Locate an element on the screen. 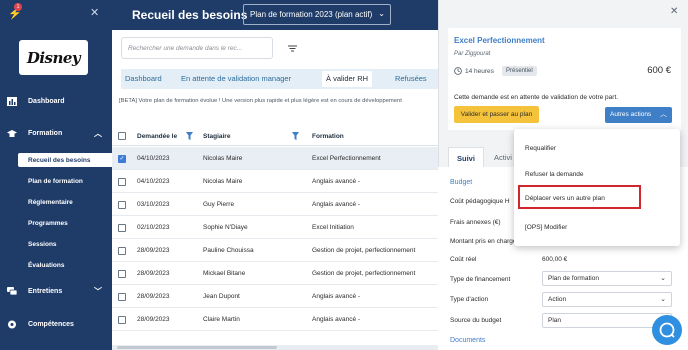 This screenshot has height=350, width=688. page-title: Recueil des besoins is located at coordinates (190, 15).